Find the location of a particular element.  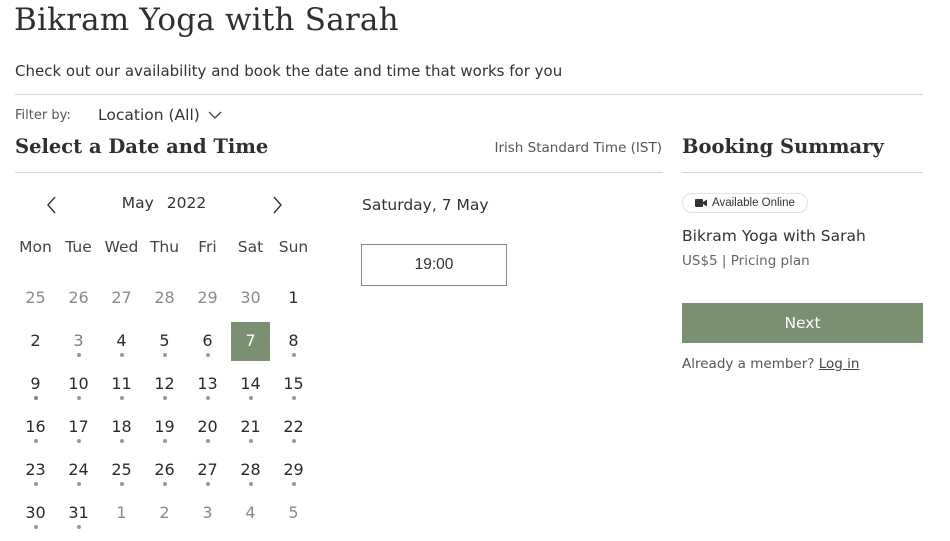

weekday-label: Thu is located at coordinates (164, 247).